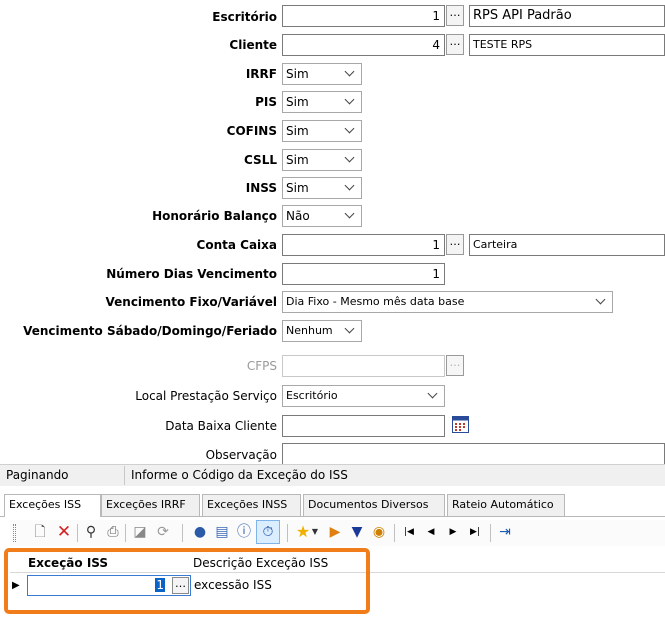  Describe the element at coordinates (200, 532) in the screenshot. I see `web-icon: ●` at that location.